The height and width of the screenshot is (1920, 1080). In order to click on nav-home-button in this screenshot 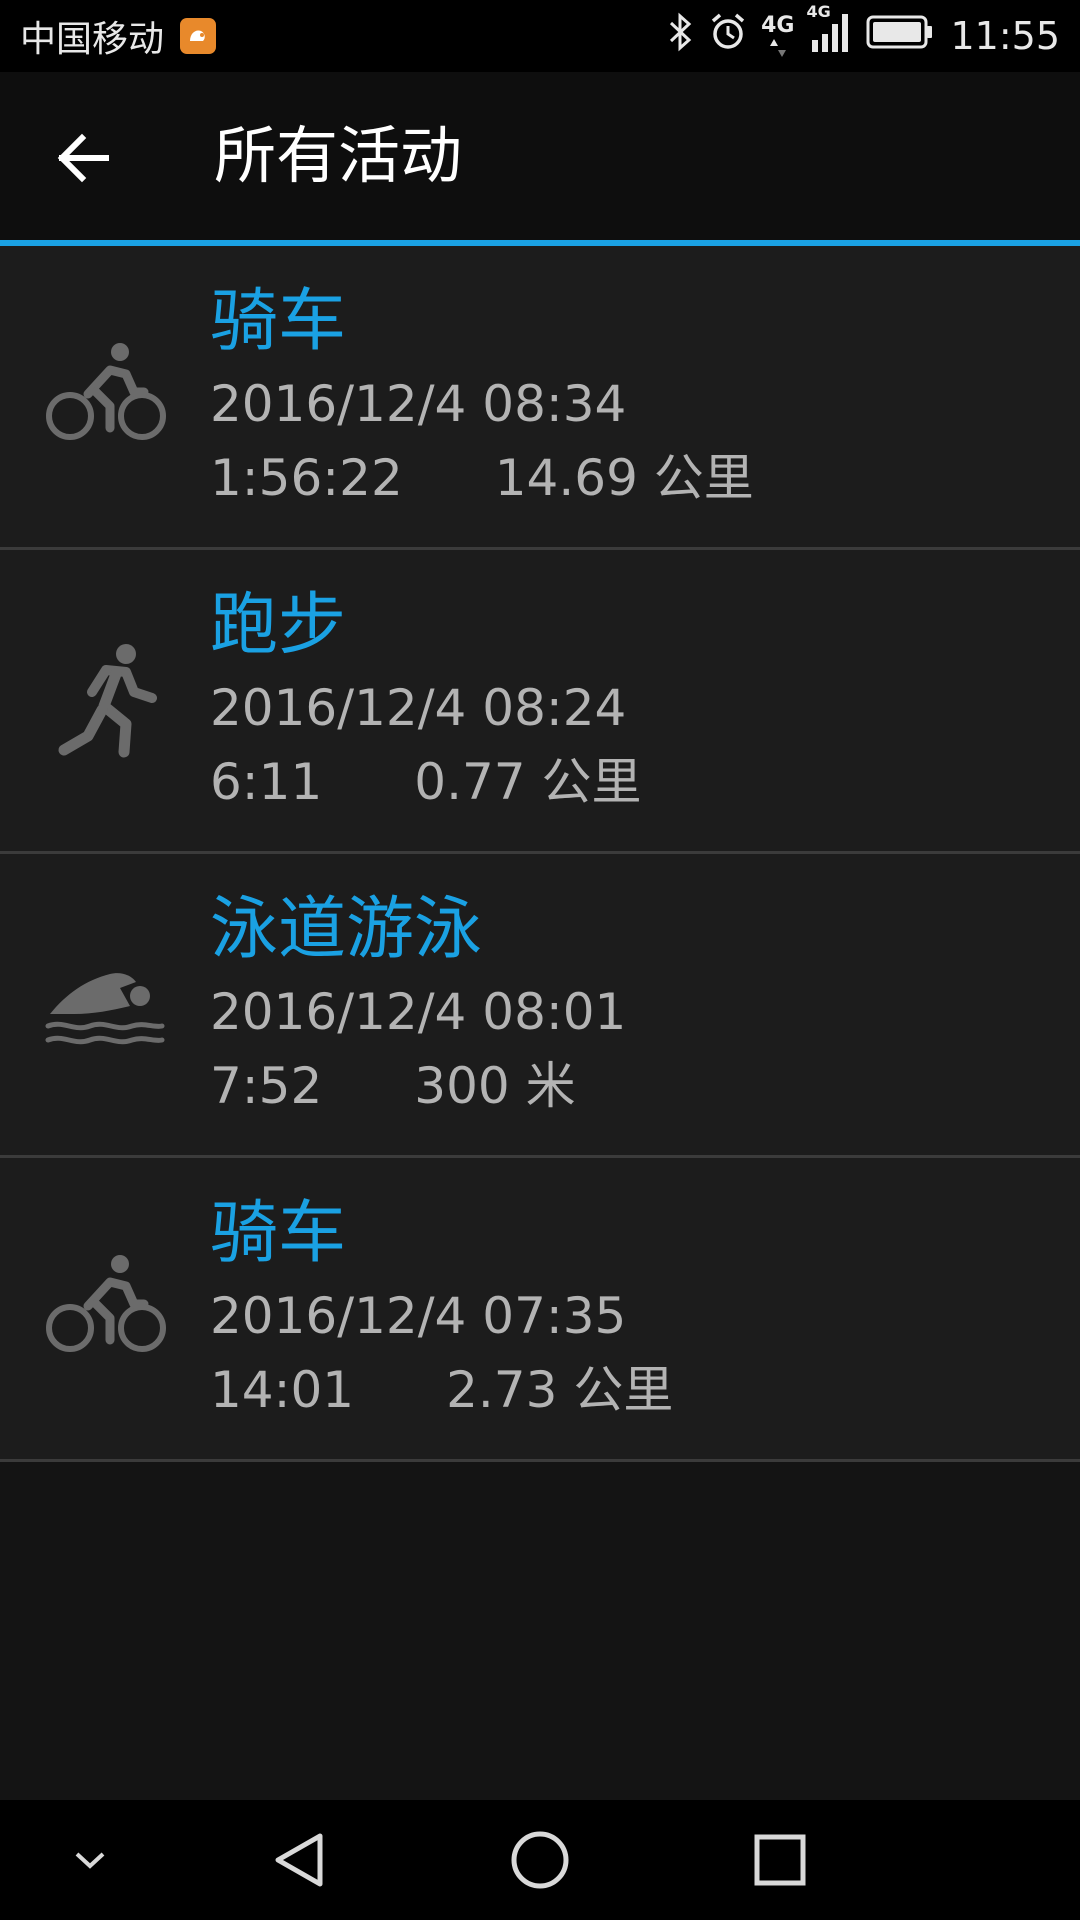, I will do `click(540, 1860)`.